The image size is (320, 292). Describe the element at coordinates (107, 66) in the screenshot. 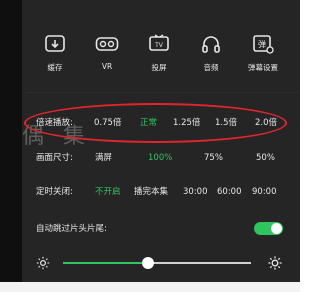

I see `vr-label: VR` at that location.